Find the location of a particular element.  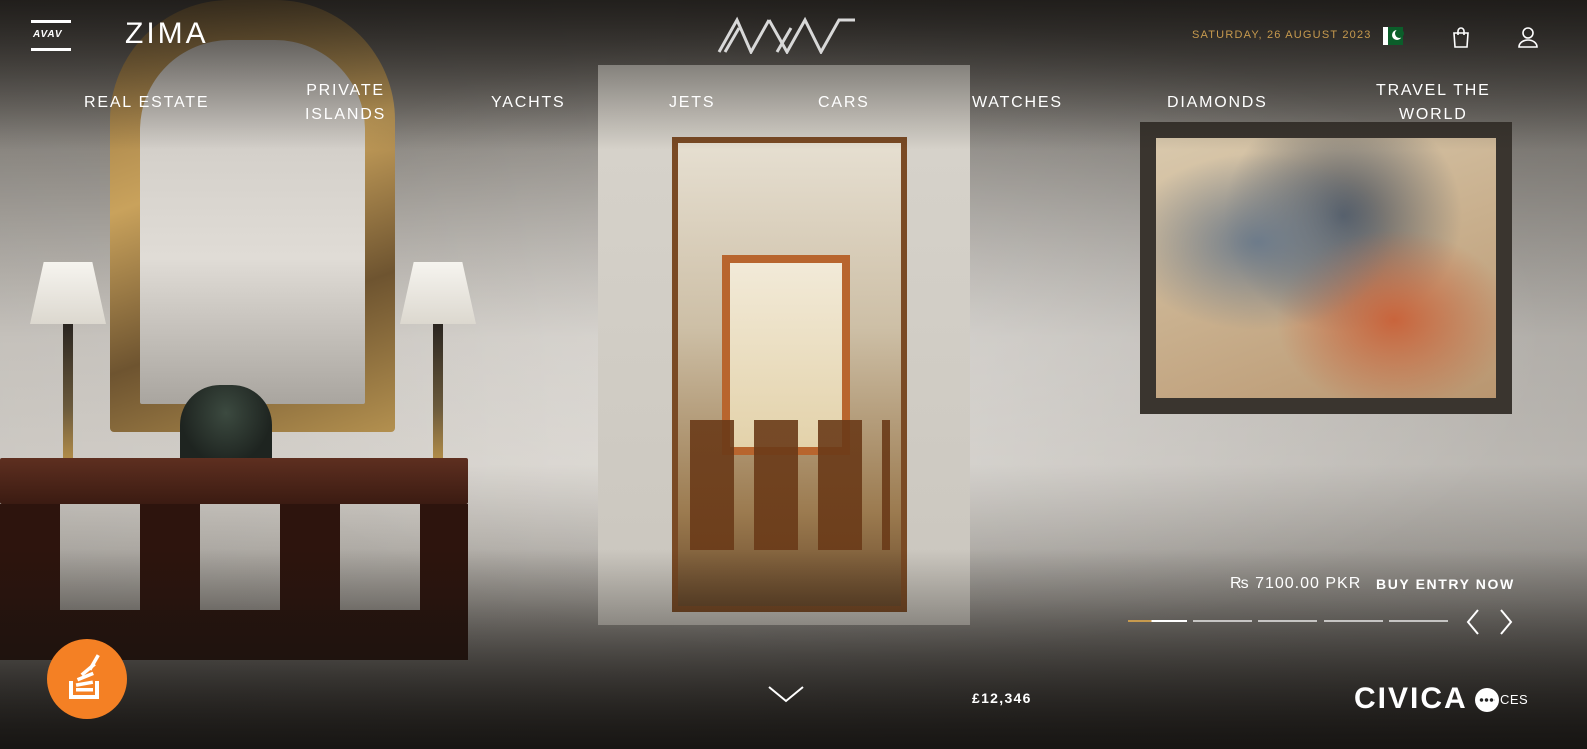

shopping-bag-icon is located at coordinates (1461, 37).